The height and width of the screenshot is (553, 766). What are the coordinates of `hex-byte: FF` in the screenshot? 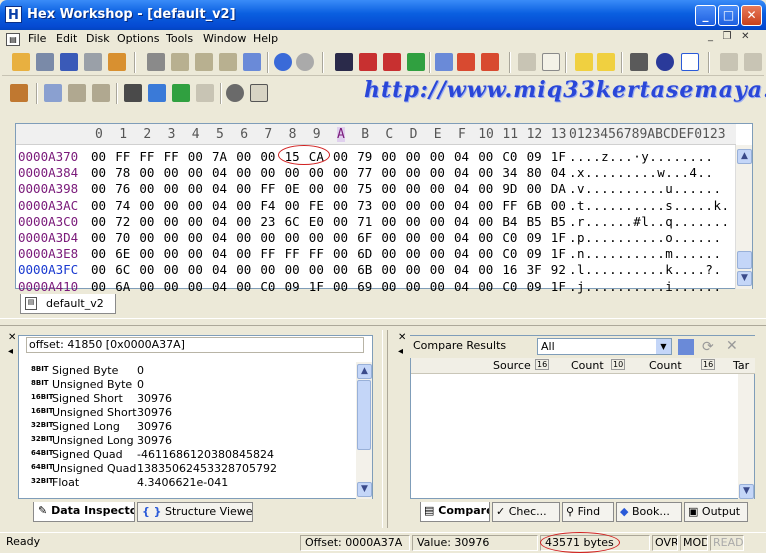 It's located at (509, 205).